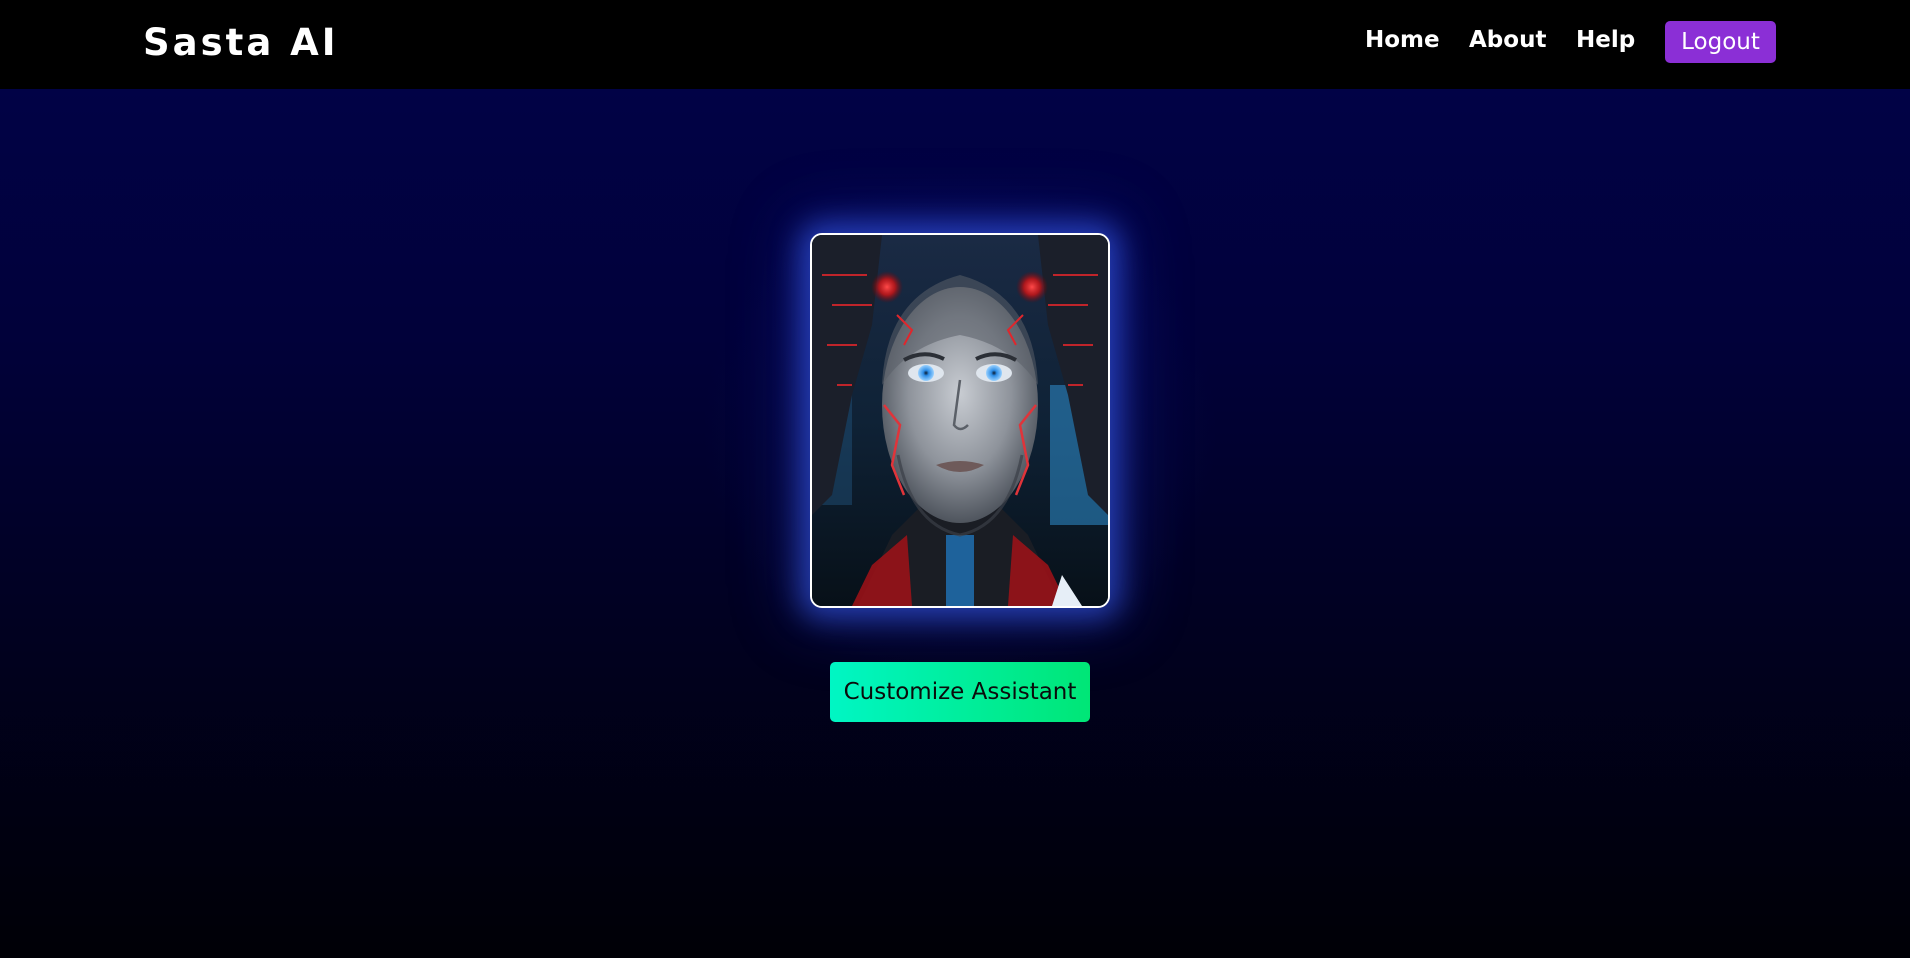  What do you see at coordinates (1720, 42) in the screenshot?
I see `logout-button: Logout` at bounding box center [1720, 42].